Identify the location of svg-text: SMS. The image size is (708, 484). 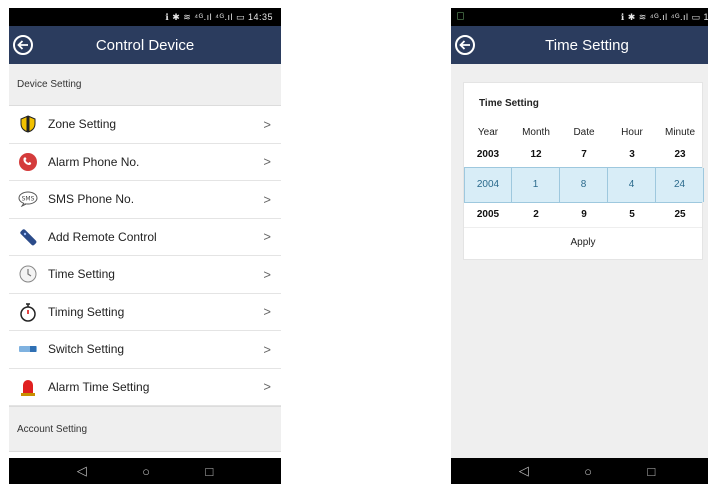
(28, 199).